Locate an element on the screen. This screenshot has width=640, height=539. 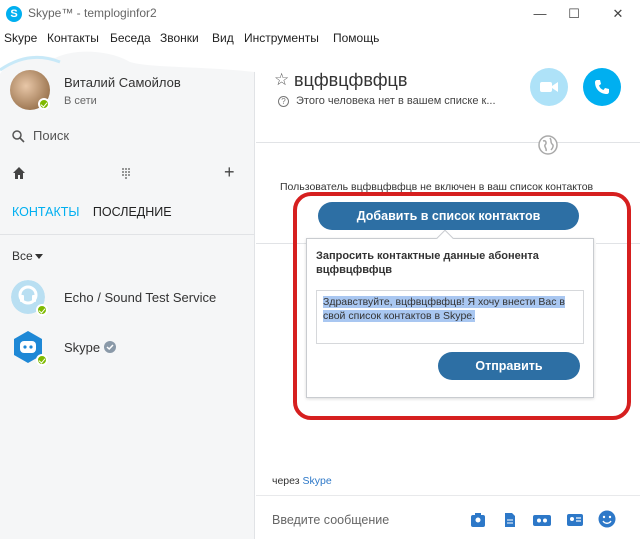
contact-name: Echo / Sound Test Service is located at coordinates (140, 297).